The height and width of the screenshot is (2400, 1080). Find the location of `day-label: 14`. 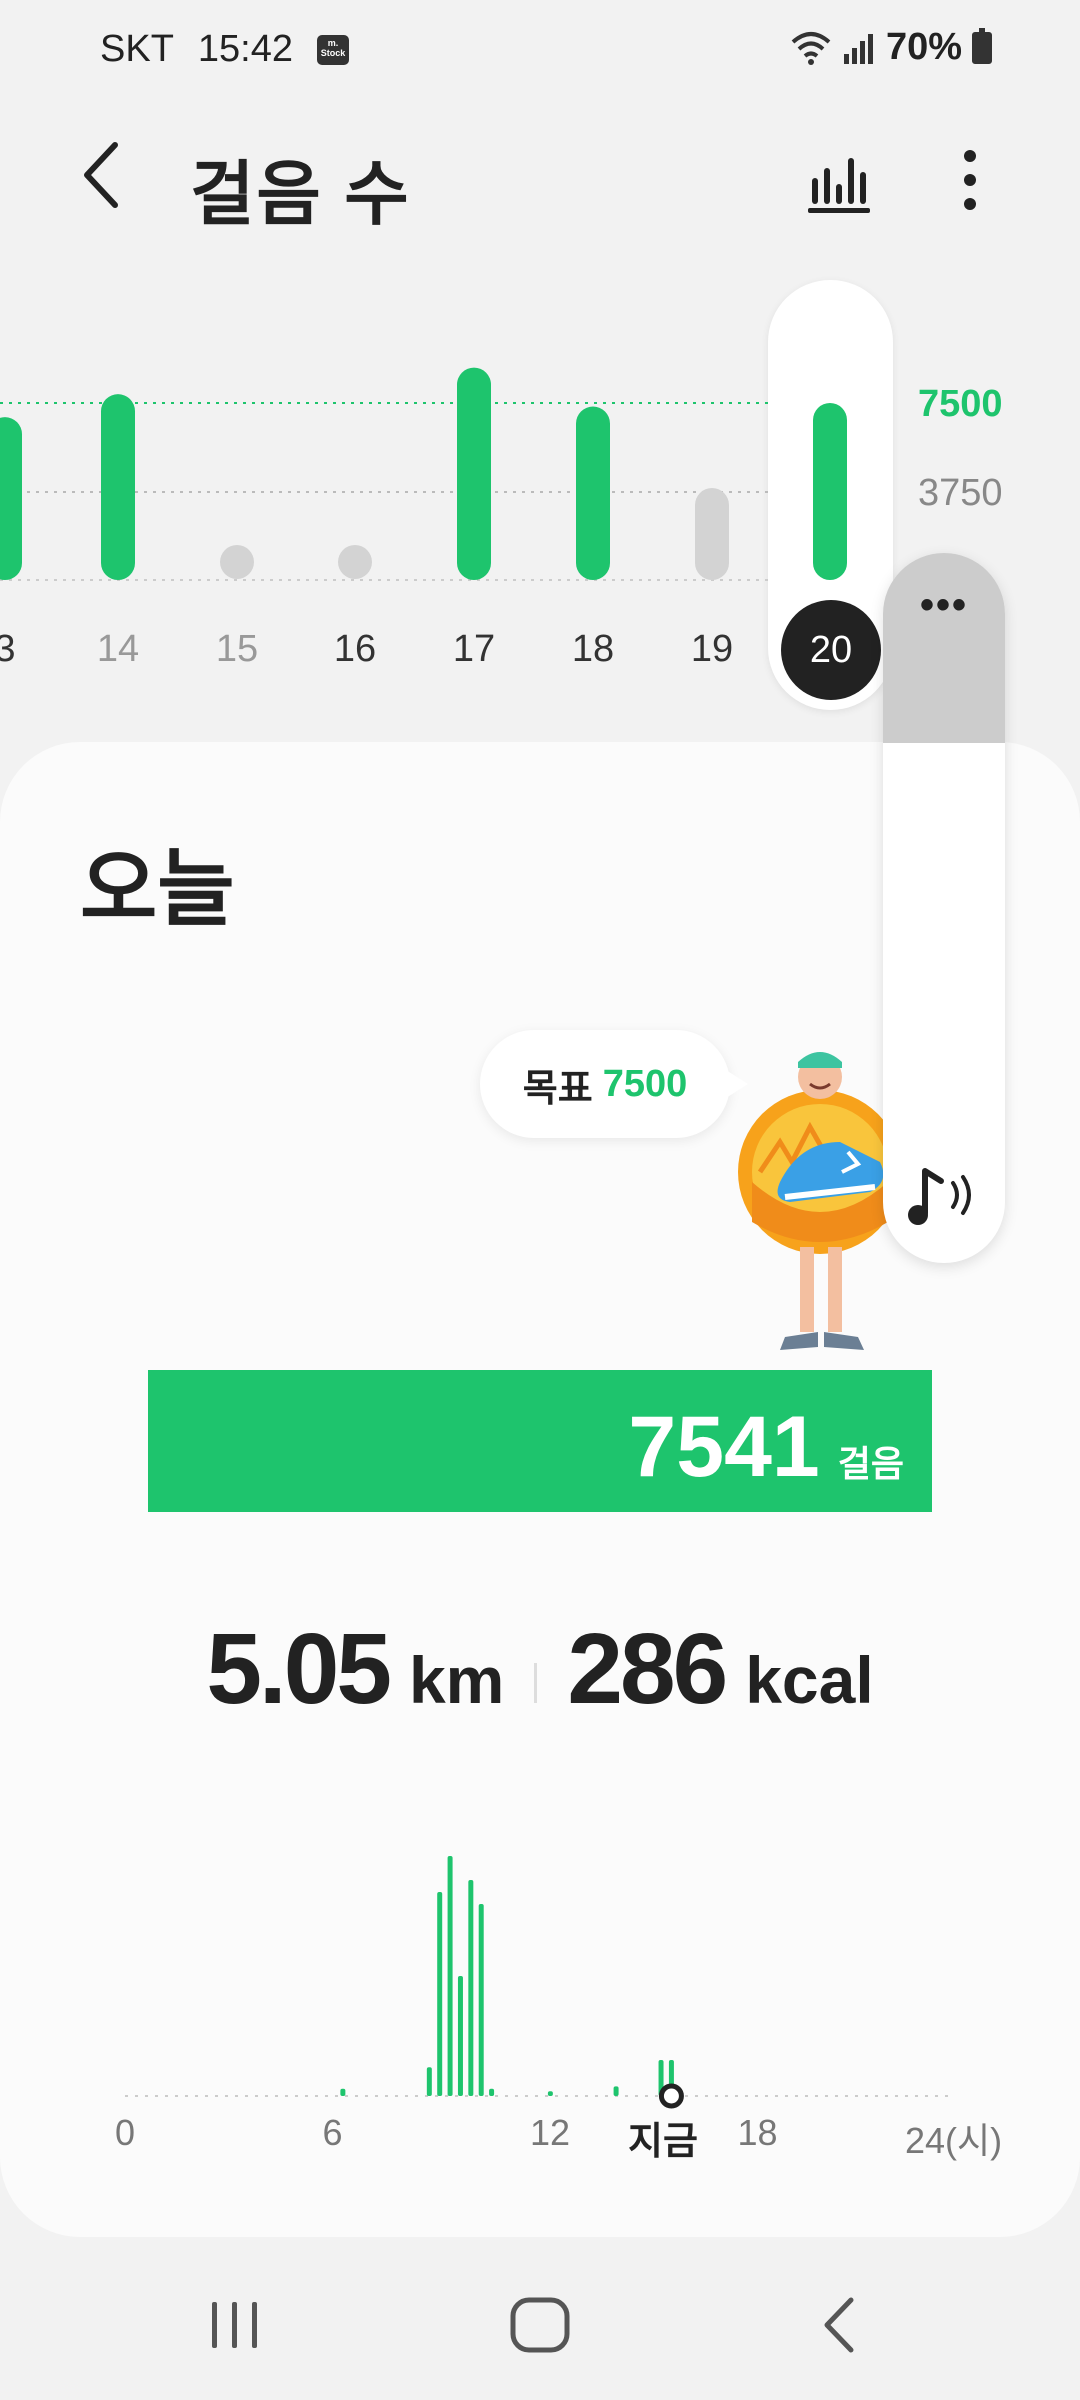

day-label: 14 is located at coordinates (118, 649).